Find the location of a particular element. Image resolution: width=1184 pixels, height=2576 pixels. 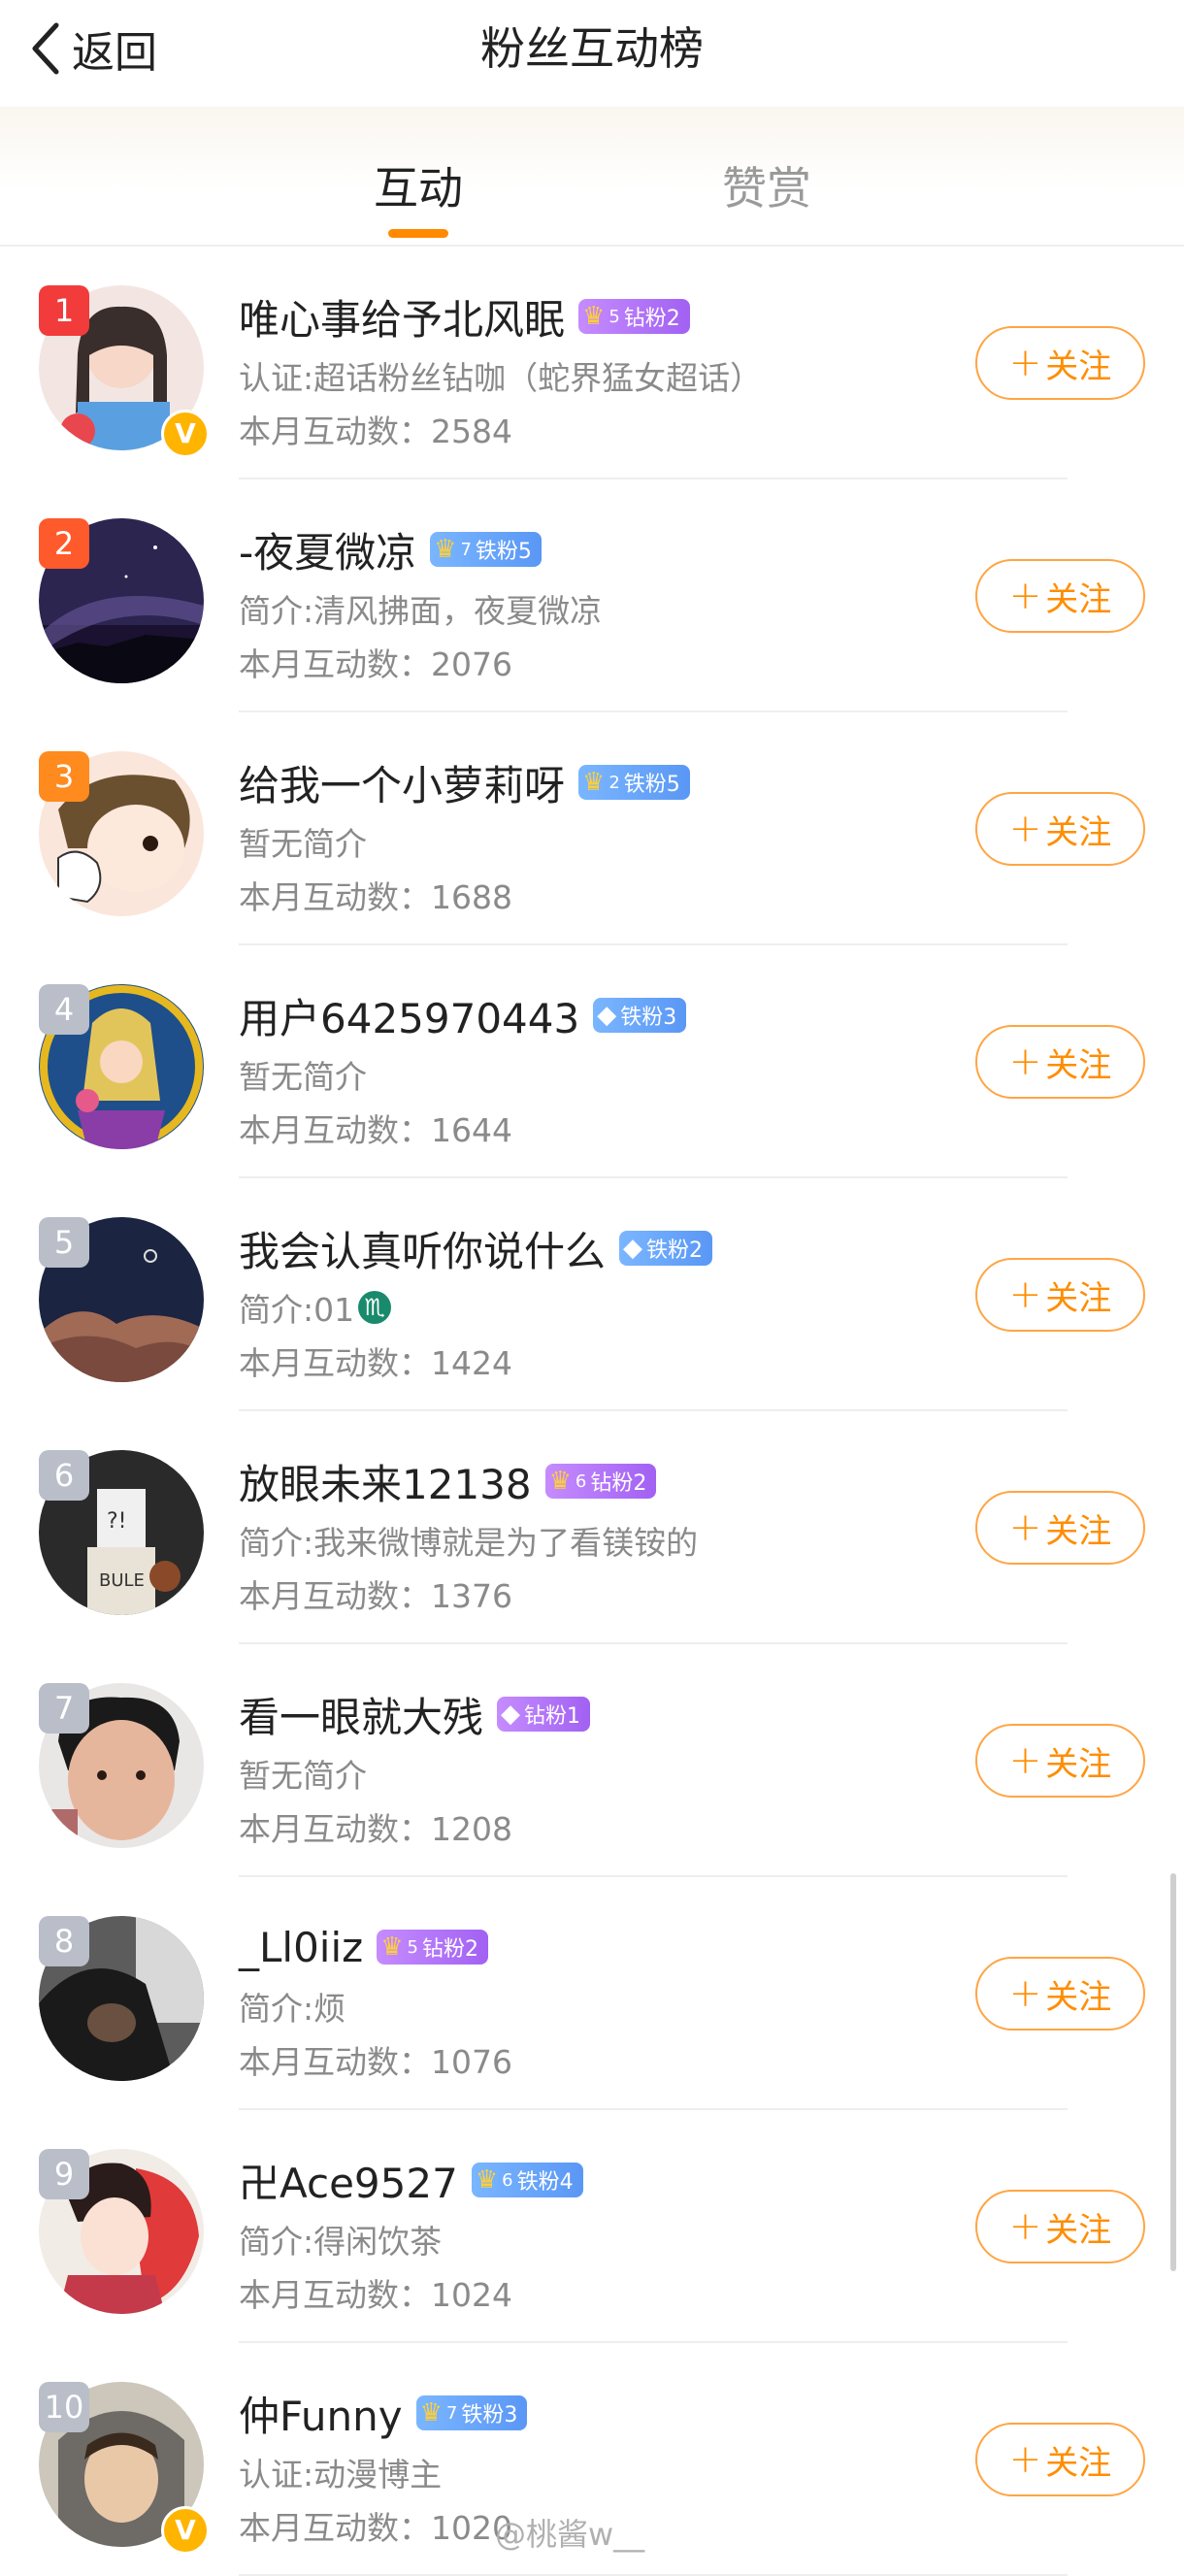

fan-info: 给我一个小萝莉呀 ♛ 2 铁粉5 暂无简介 本月互动数：1688 is located at coordinates (465, 835).